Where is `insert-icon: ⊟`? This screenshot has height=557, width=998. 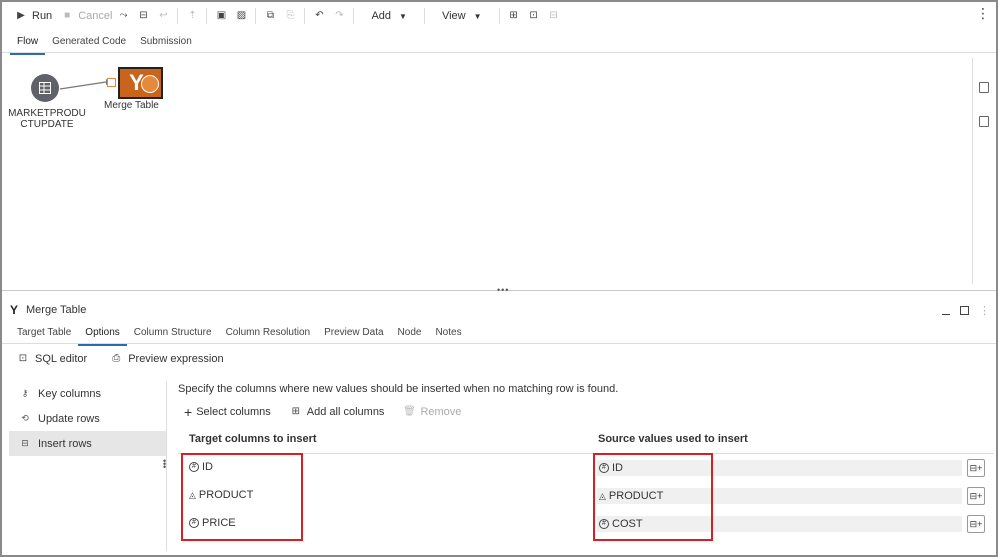 insert-icon: ⊟ is located at coordinates (25, 443).